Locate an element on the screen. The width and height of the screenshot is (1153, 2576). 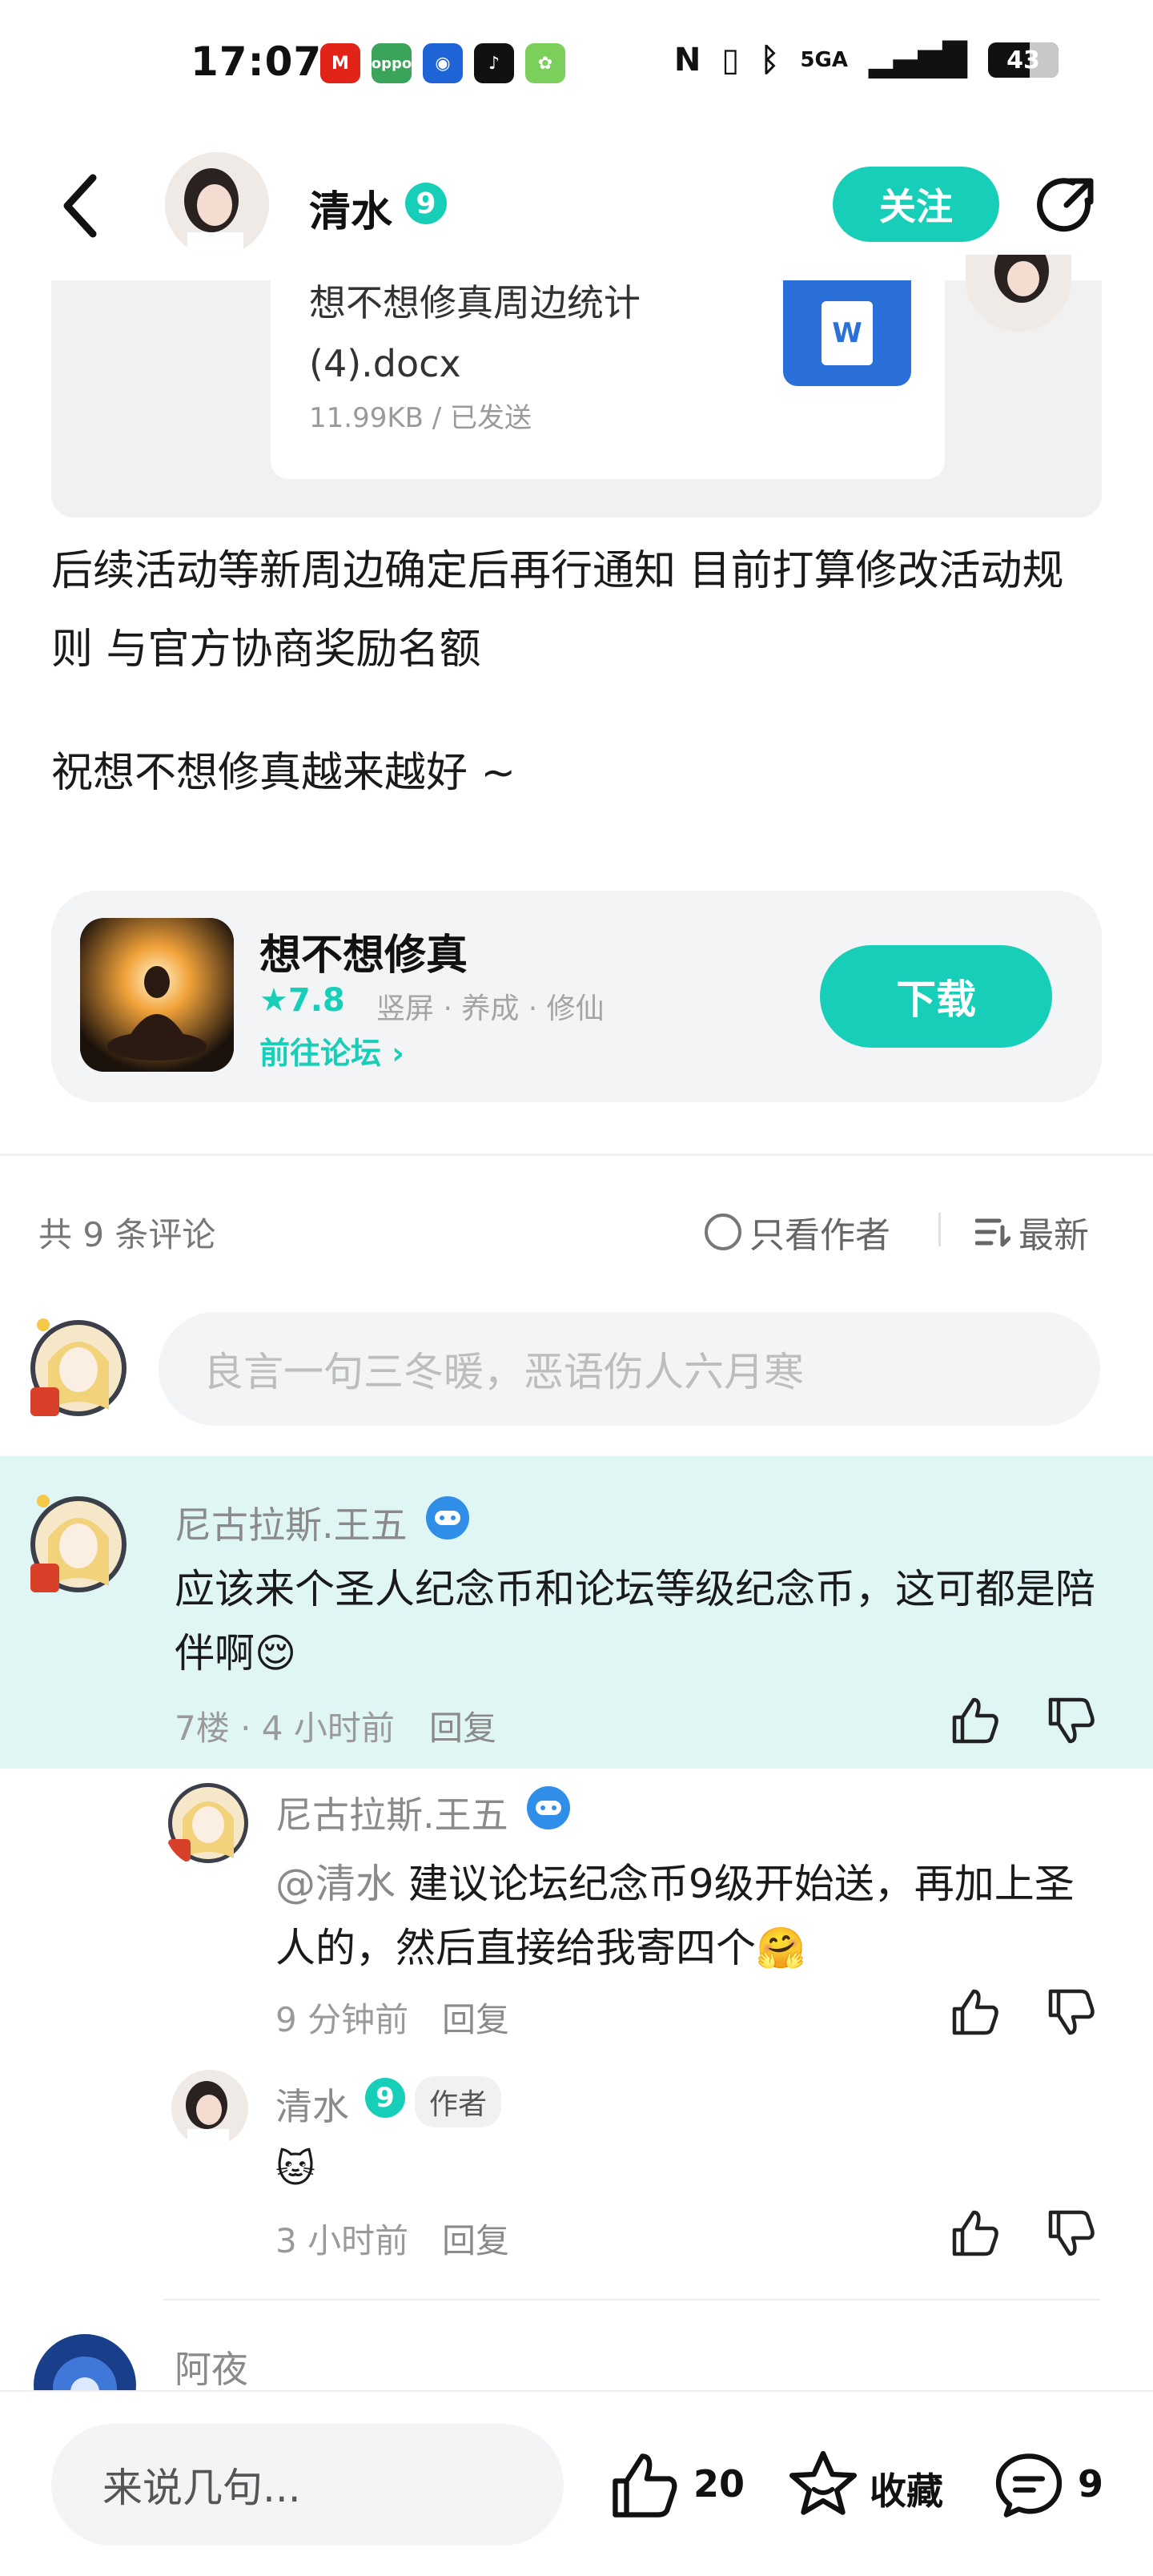
tiktok-icon: ♪ is located at coordinates (494, 63).